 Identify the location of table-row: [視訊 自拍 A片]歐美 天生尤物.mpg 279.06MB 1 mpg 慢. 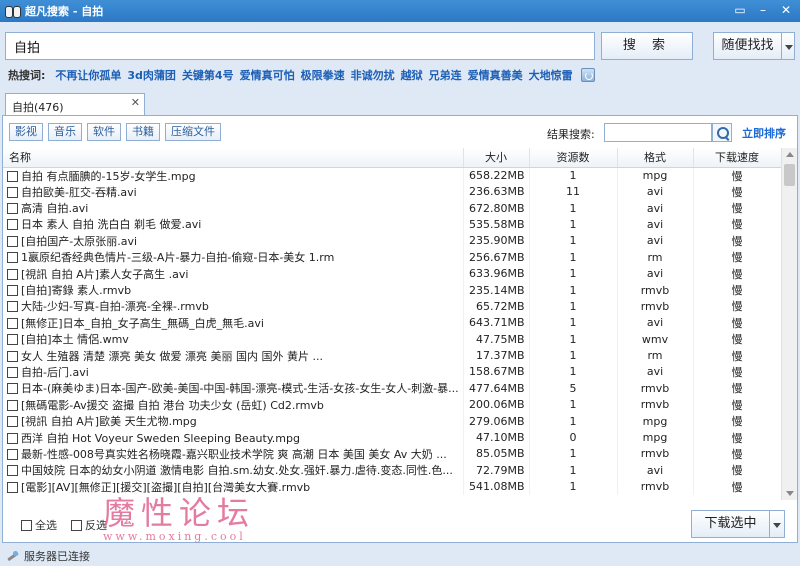
(392, 421).